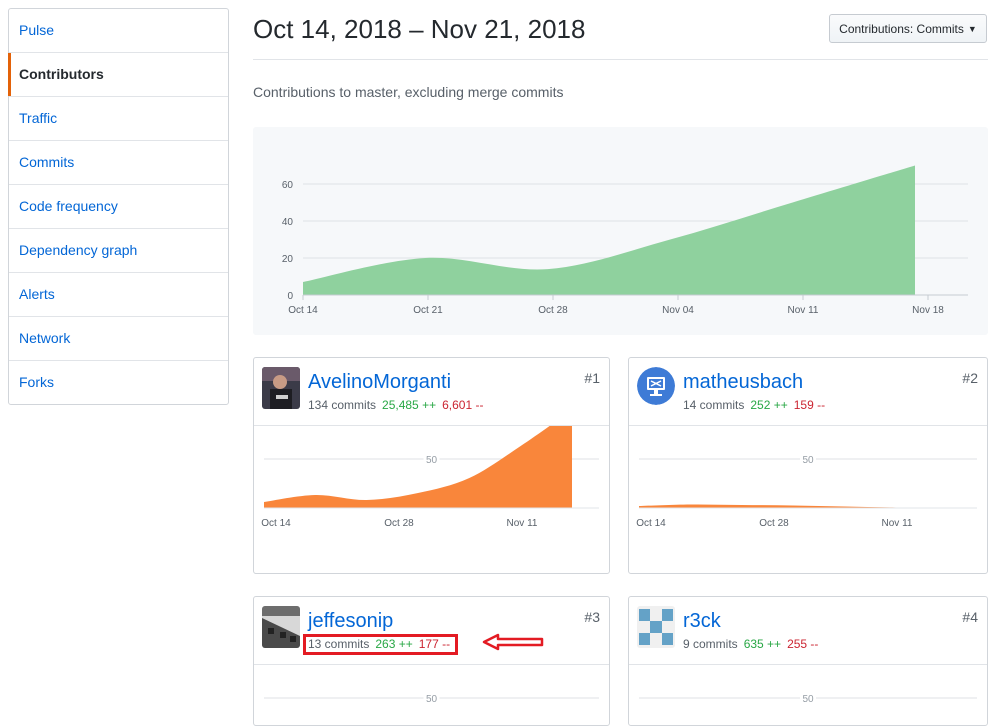 This screenshot has width=1005, height=726. Describe the element at coordinates (808, 392) in the screenshot. I see `card-header: matheusbach 14 commits 252 ++ 159 -- #2` at that location.